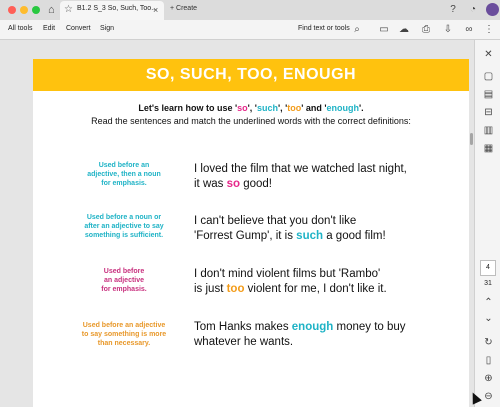 The image size is (500, 407). What do you see at coordinates (310, 236) in the screenshot?
I see `highlight-word: such` at bounding box center [310, 236].